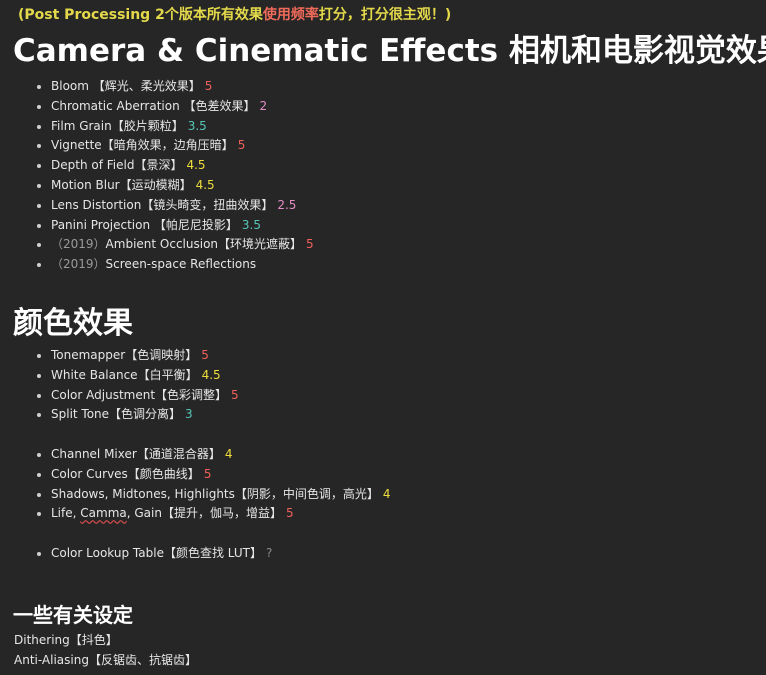 The image size is (766, 675). What do you see at coordinates (153, 105) in the screenshot?
I see `item-label: Chromatic Aberration 【色差效果】` at bounding box center [153, 105].